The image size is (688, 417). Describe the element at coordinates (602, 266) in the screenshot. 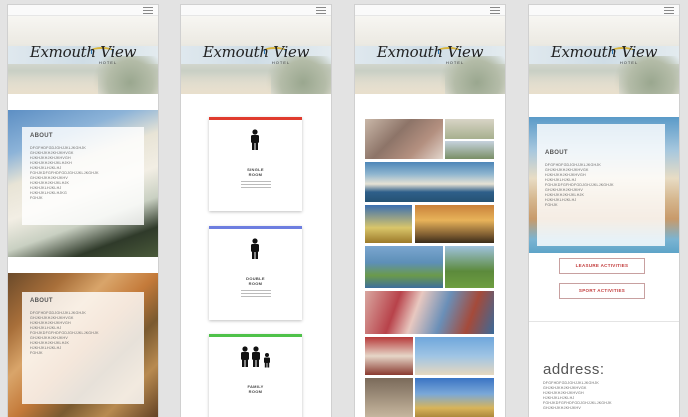

I see `leisure-activities-button: LEASURE ACTIVITIES` at that location.